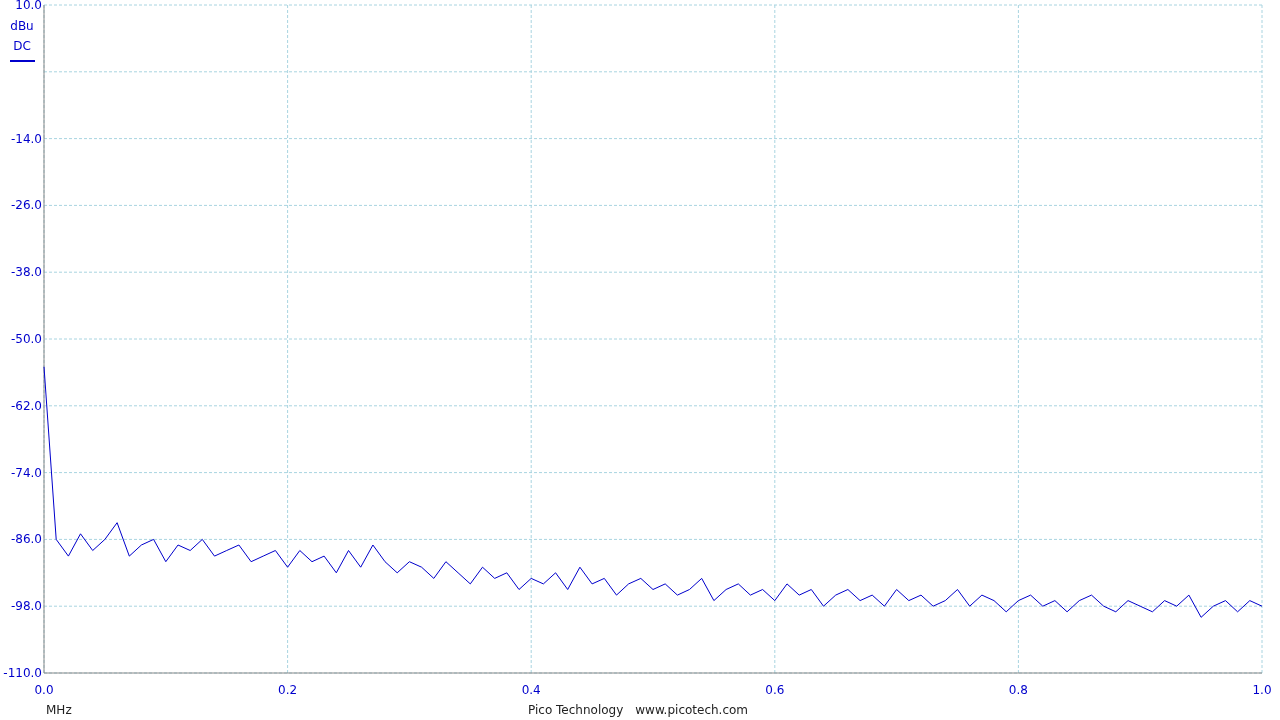 The height and width of the screenshot is (720, 1280). What do you see at coordinates (59, 710) in the screenshot?
I see `x-axis-unit: MHz` at bounding box center [59, 710].